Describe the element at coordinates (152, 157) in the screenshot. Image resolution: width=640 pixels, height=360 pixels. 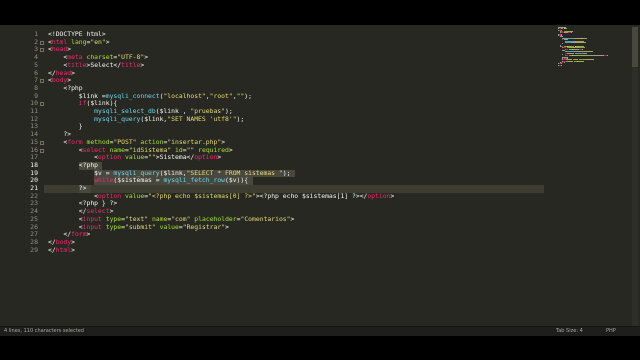
I see `code-token: ""` at that location.